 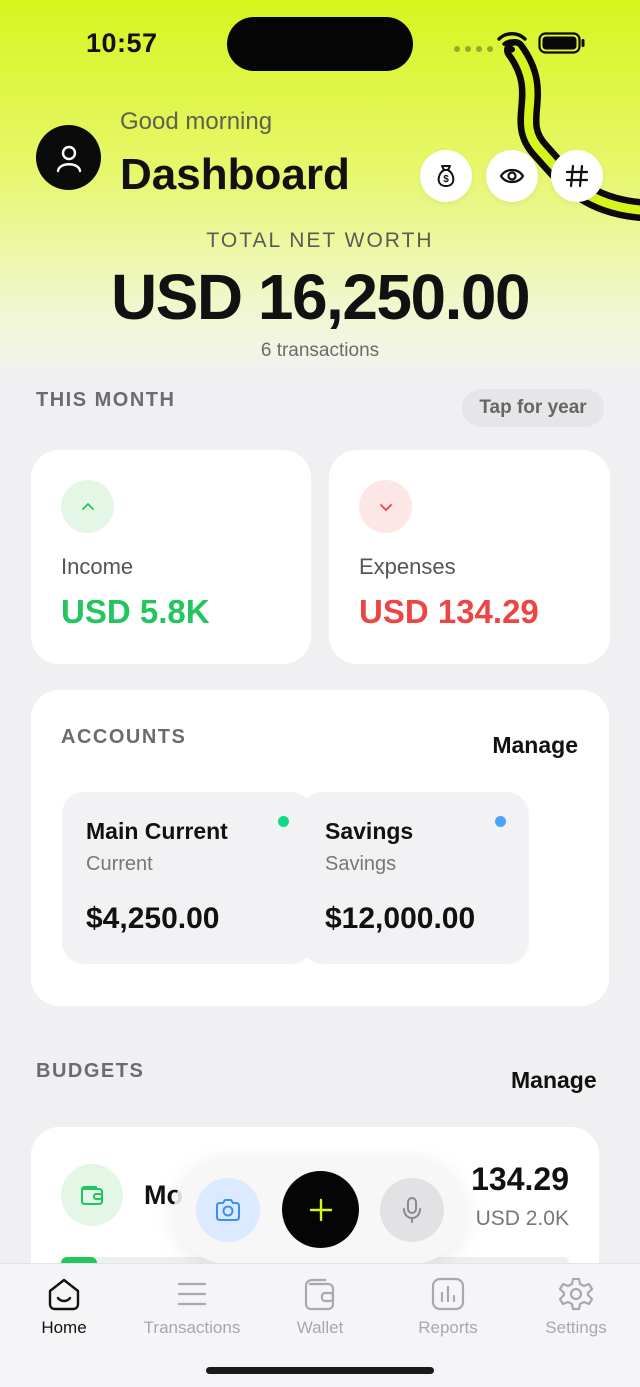 I want to click on hash-icon, so click(x=577, y=176).